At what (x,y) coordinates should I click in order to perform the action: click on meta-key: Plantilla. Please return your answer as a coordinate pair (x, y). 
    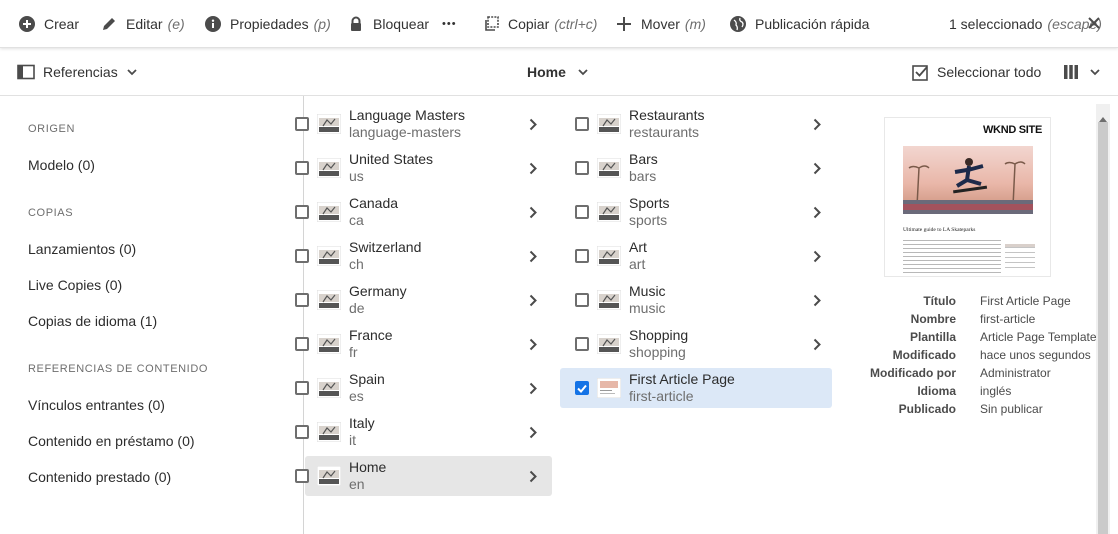
    Looking at the image, I should click on (932, 337).